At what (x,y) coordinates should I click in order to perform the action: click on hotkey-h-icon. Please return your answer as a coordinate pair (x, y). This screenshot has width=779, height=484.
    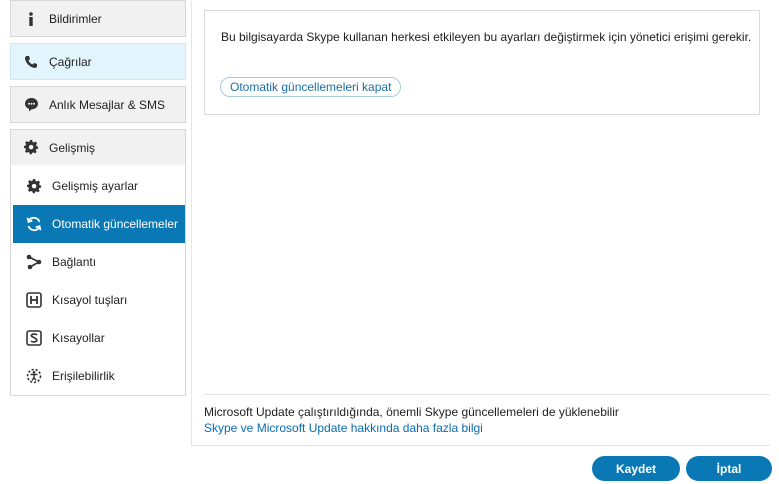
    Looking at the image, I should click on (34, 300).